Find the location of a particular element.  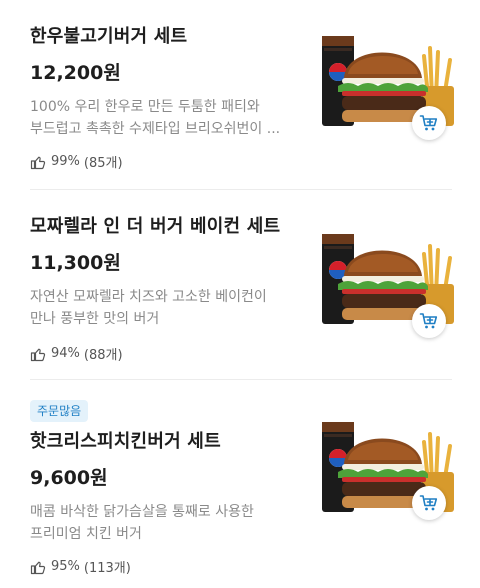

menu-item-name: 한우불고기버거 세트 is located at coordinates (109, 36).